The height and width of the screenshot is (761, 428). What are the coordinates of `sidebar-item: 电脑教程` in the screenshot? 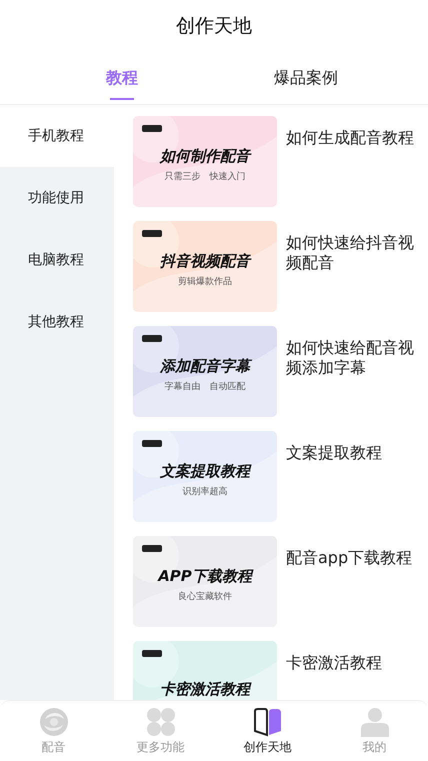 It's located at (57, 260).